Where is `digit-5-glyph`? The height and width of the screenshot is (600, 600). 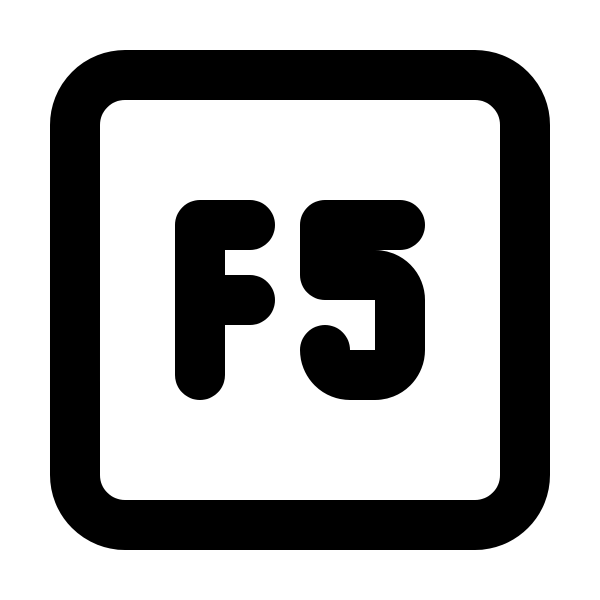 digit-5-glyph is located at coordinates (362, 300).